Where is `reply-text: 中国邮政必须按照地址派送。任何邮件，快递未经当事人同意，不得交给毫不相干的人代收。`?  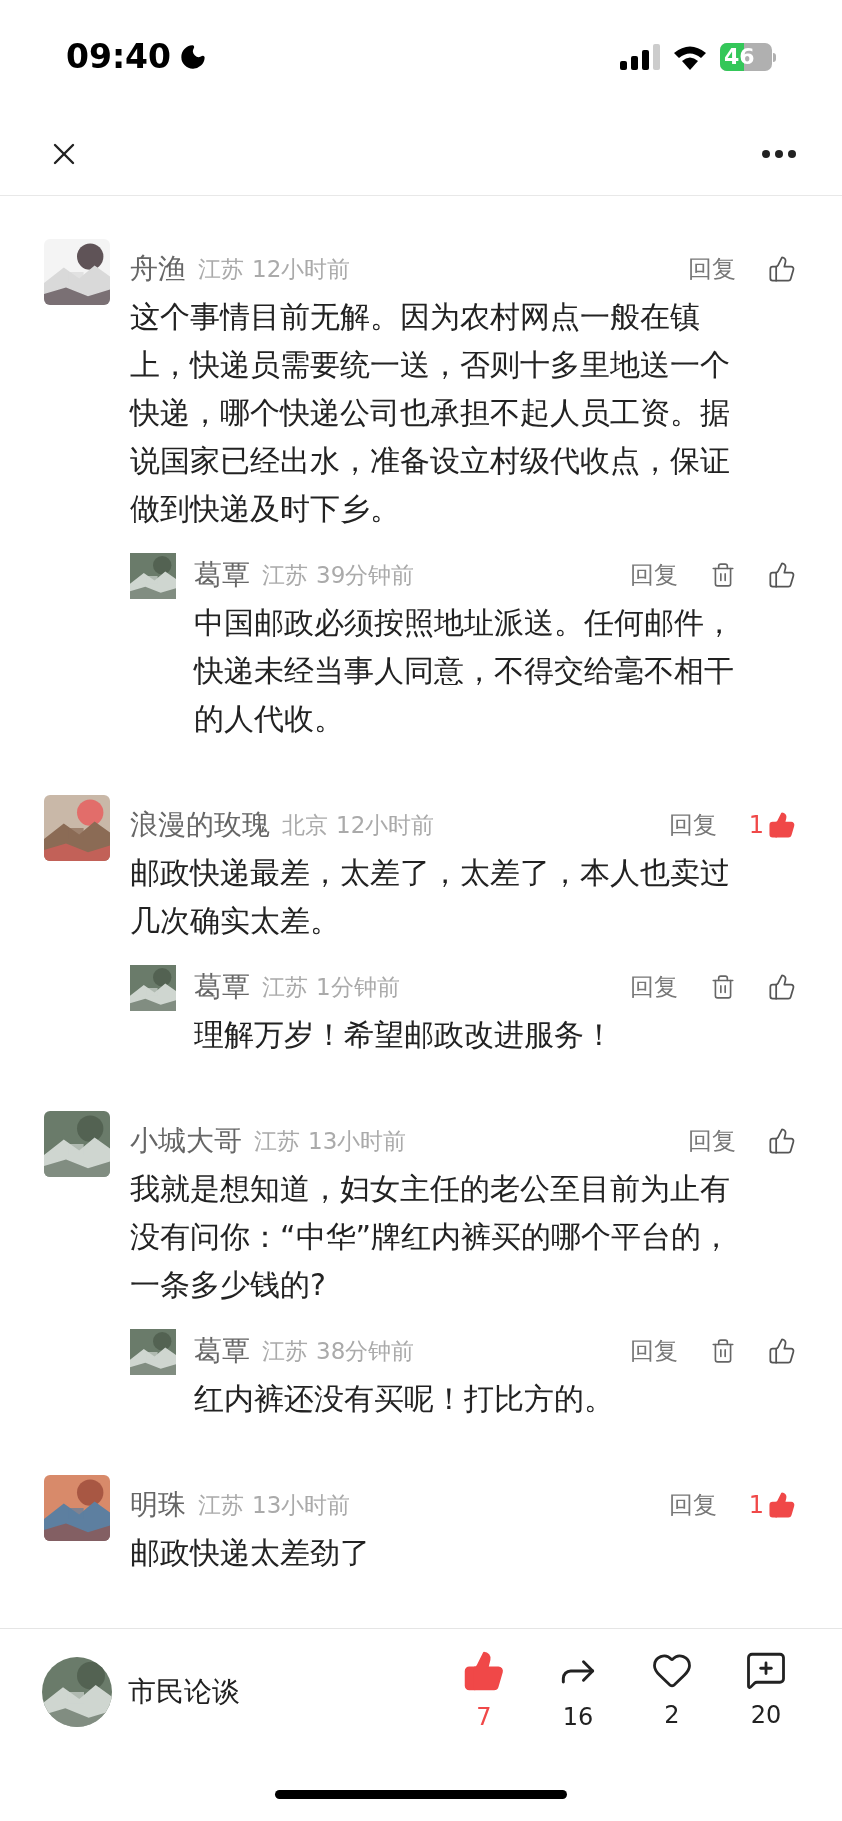 reply-text: 中国邮政必须按照地址派送。任何邮件，快递未经当事人同意，不得交给毫不相干的人代收。 is located at coordinates (464, 671).